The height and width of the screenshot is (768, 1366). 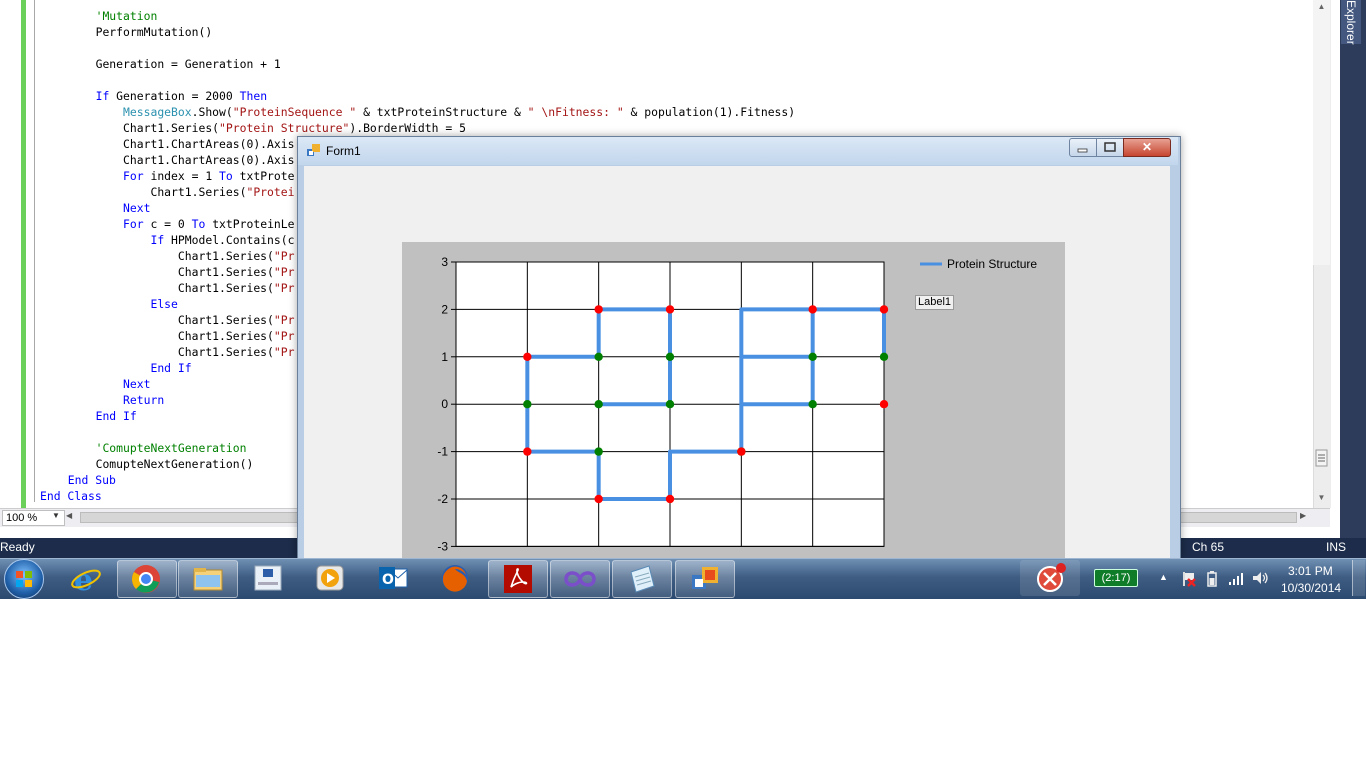 What do you see at coordinates (1310, 571) in the screenshot?
I see `clock-time: 3:01 PM` at bounding box center [1310, 571].